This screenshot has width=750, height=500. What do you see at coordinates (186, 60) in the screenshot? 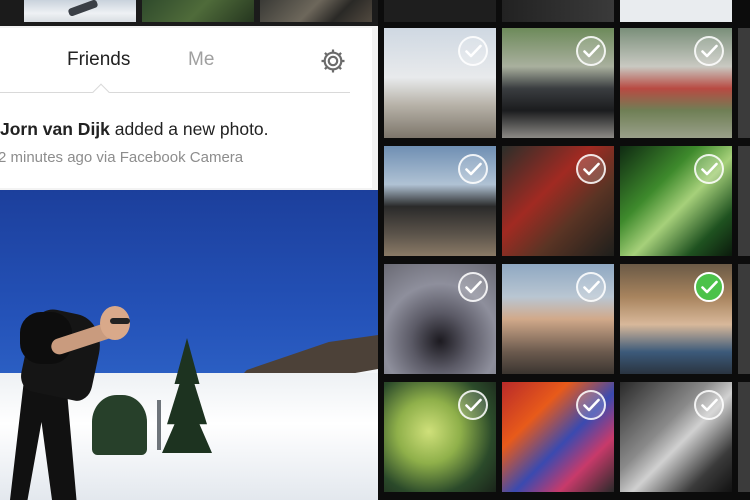
I see `feed-tabs: Friends Me` at bounding box center [186, 60].